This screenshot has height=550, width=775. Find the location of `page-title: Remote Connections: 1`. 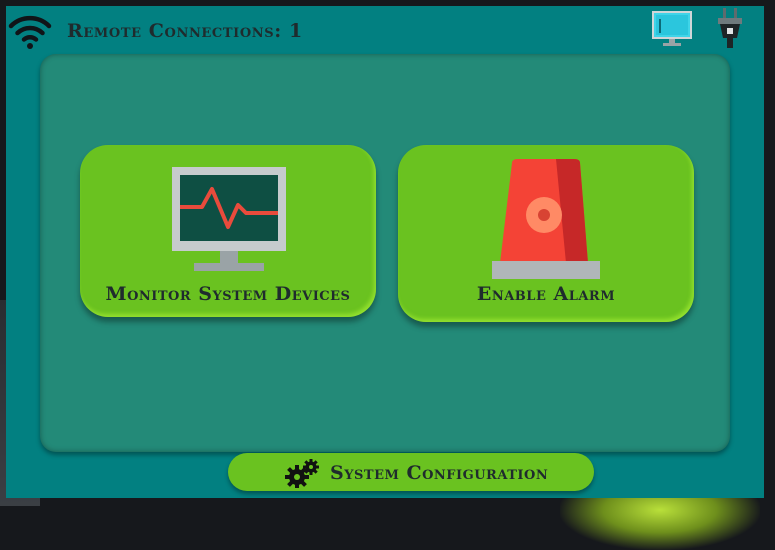

page-title: Remote Connections: 1 is located at coordinates (185, 31).